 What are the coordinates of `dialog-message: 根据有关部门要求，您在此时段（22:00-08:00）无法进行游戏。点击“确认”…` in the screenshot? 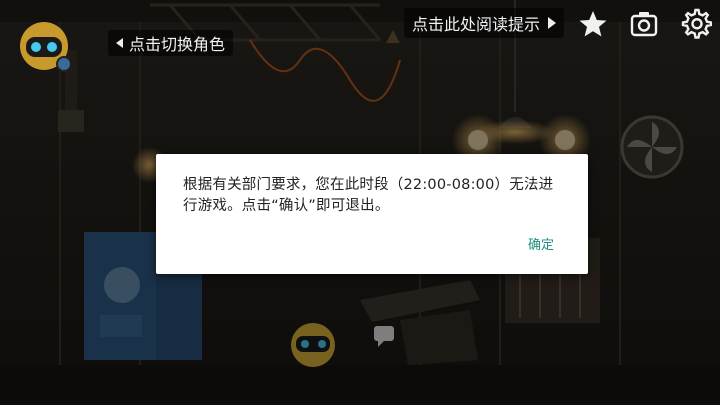 It's located at (368, 195).